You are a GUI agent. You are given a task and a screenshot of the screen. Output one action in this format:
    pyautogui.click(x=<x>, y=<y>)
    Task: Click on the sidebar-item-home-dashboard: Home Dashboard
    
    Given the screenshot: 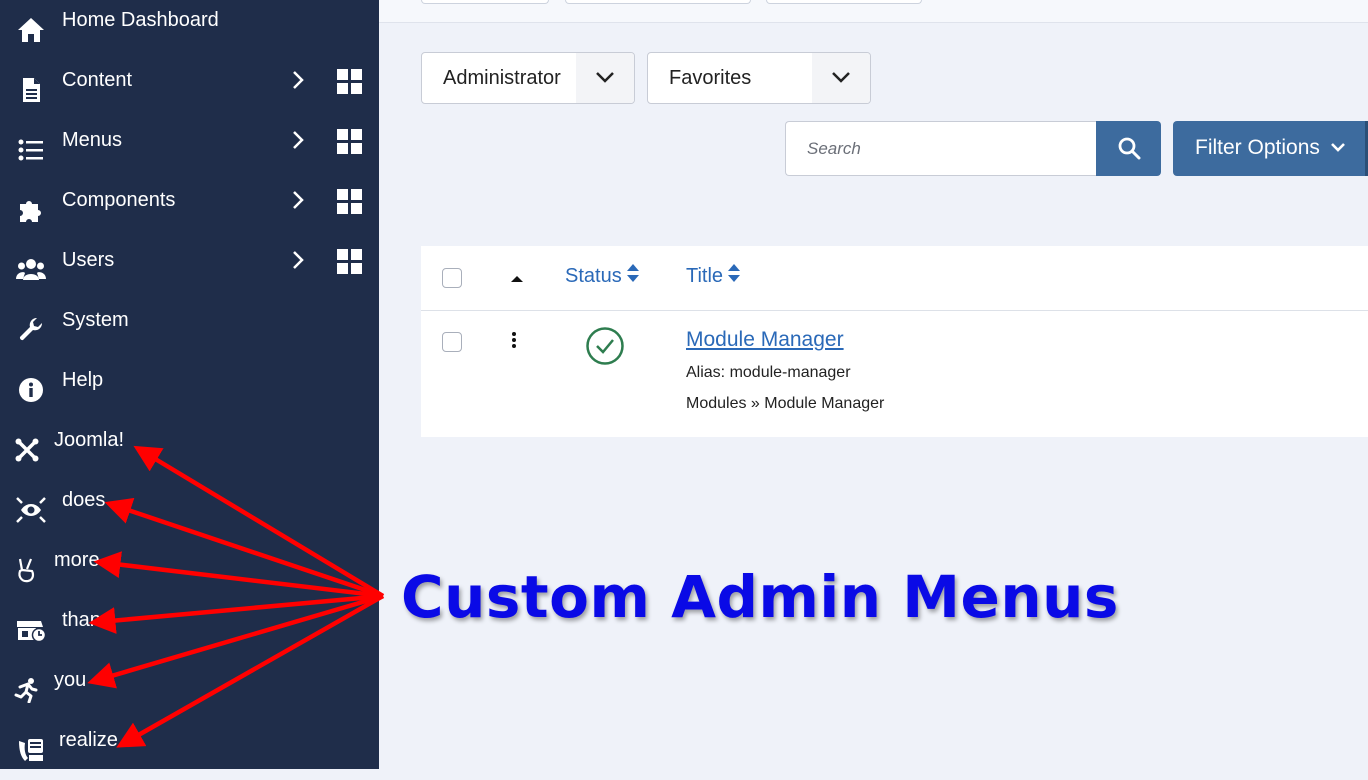 What is the action you would take?
    pyautogui.click(x=189, y=30)
    